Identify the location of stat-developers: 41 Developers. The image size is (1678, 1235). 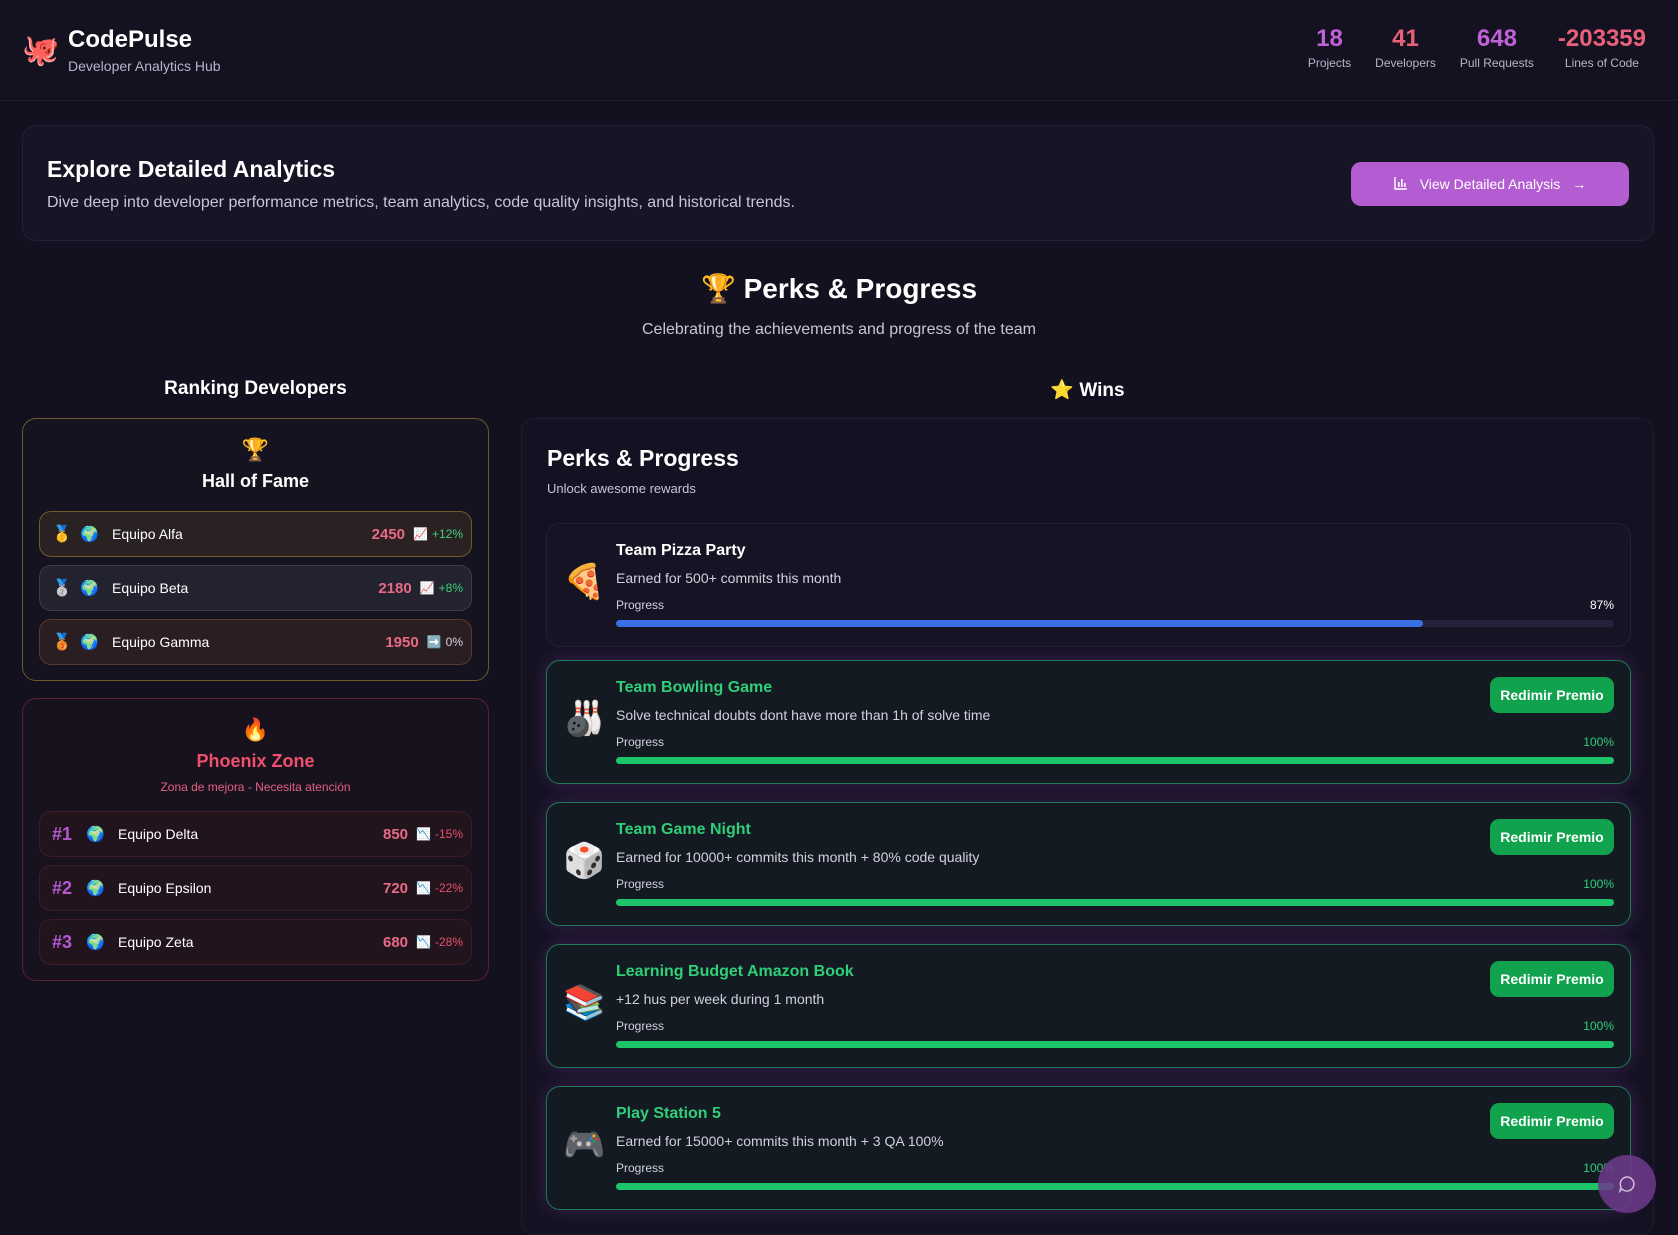
(1405, 47).